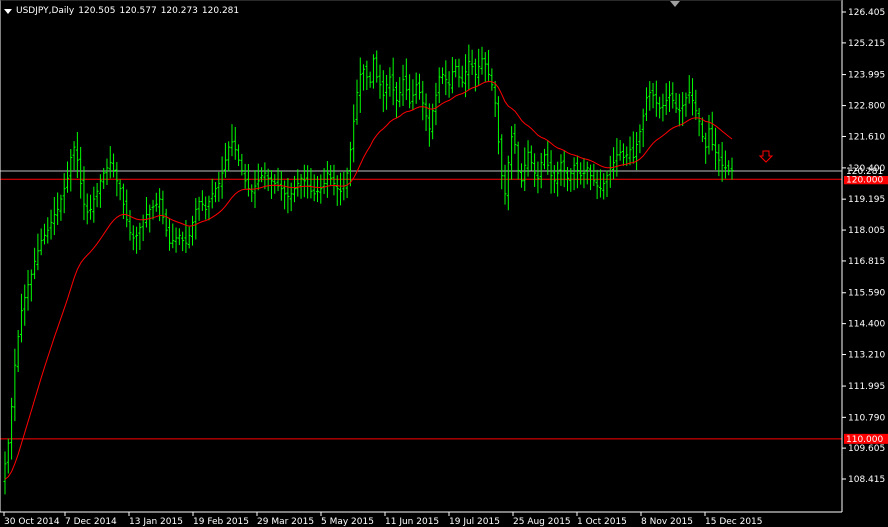 This screenshot has width=888, height=527. What do you see at coordinates (766, 156) in the screenshot?
I see `arrow-down-icon` at bounding box center [766, 156].